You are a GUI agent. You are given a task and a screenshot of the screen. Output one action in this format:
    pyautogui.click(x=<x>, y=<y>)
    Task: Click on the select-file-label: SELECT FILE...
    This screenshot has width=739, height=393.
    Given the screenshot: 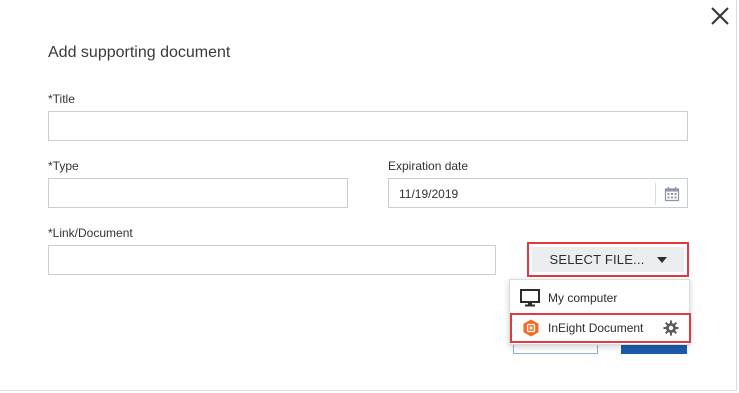 What is the action you would take?
    pyautogui.click(x=597, y=259)
    